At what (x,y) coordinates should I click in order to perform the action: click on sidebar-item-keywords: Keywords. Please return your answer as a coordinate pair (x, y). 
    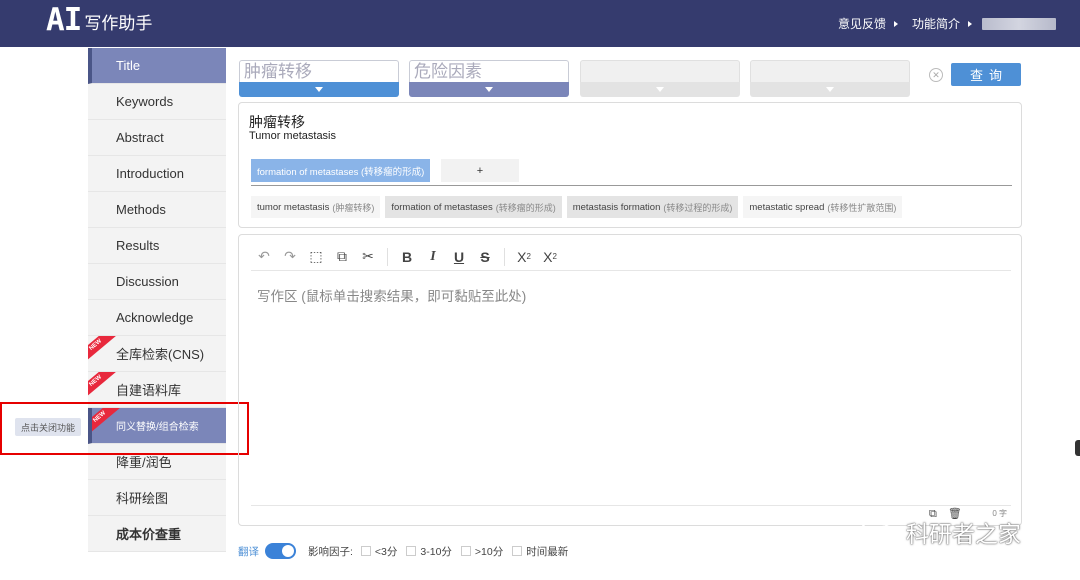
    Looking at the image, I should click on (157, 102).